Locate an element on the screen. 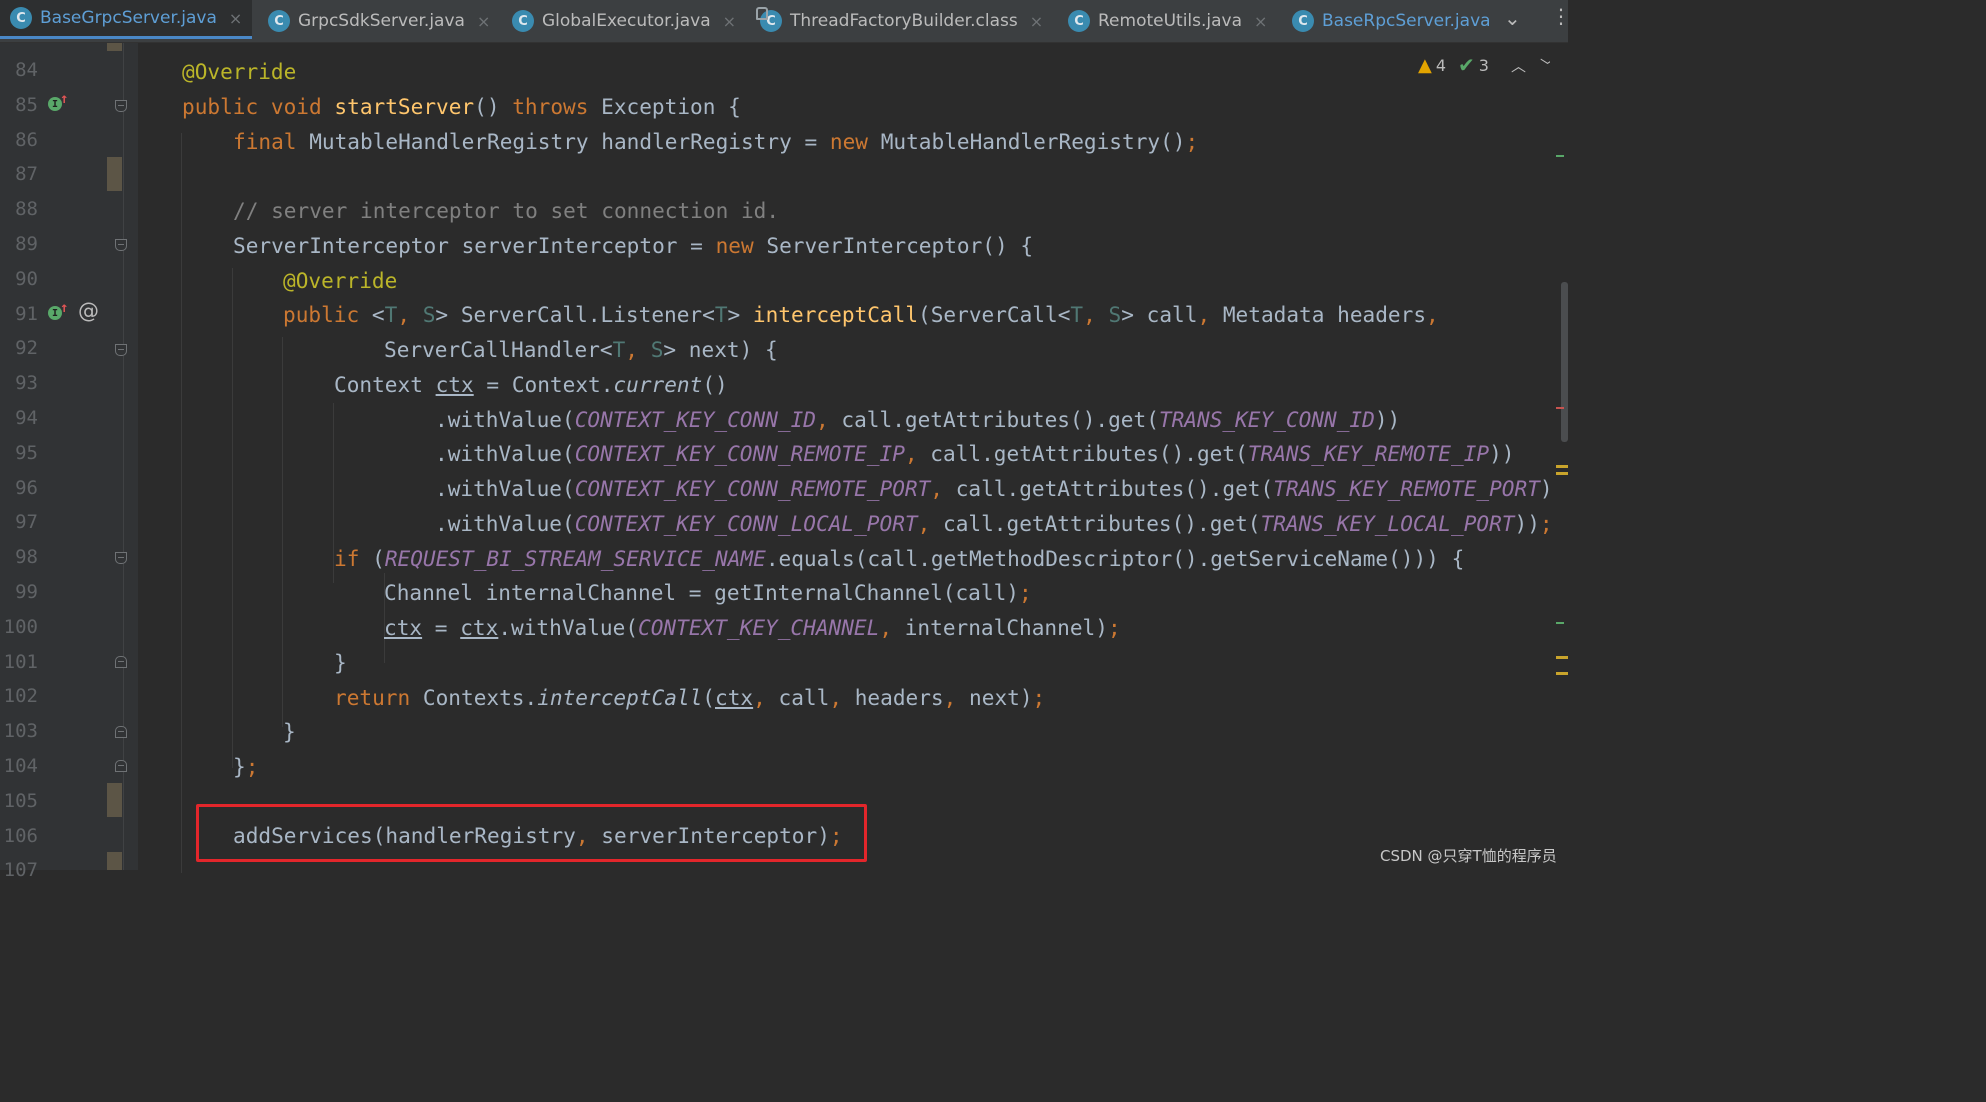 This screenshot has width=1986, height=1102. checkmark-icon: ✔ is located at coordinates (1466, 65).